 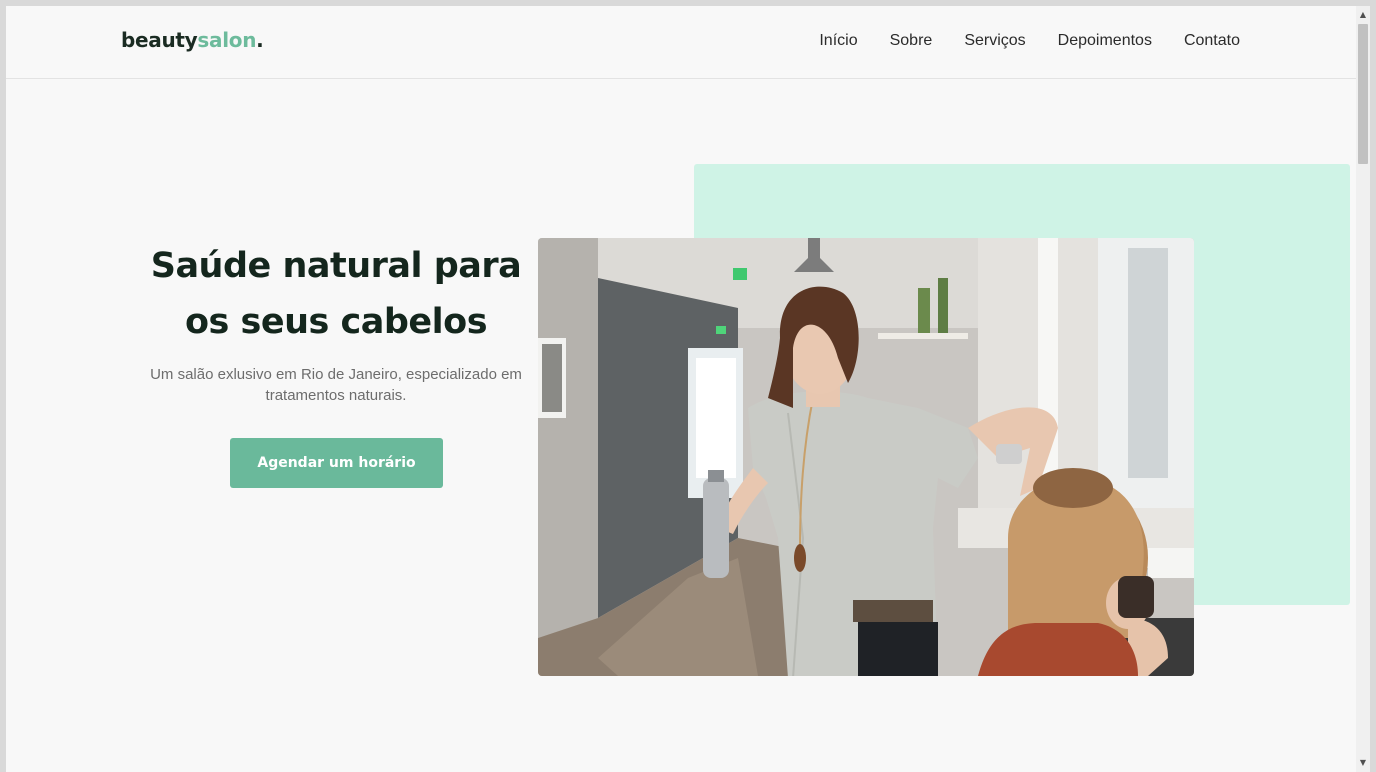 What do you see at coordinates (159, 40) in the screenshot?
I see `logo-text: beauty` at bounding box center [159, 40].